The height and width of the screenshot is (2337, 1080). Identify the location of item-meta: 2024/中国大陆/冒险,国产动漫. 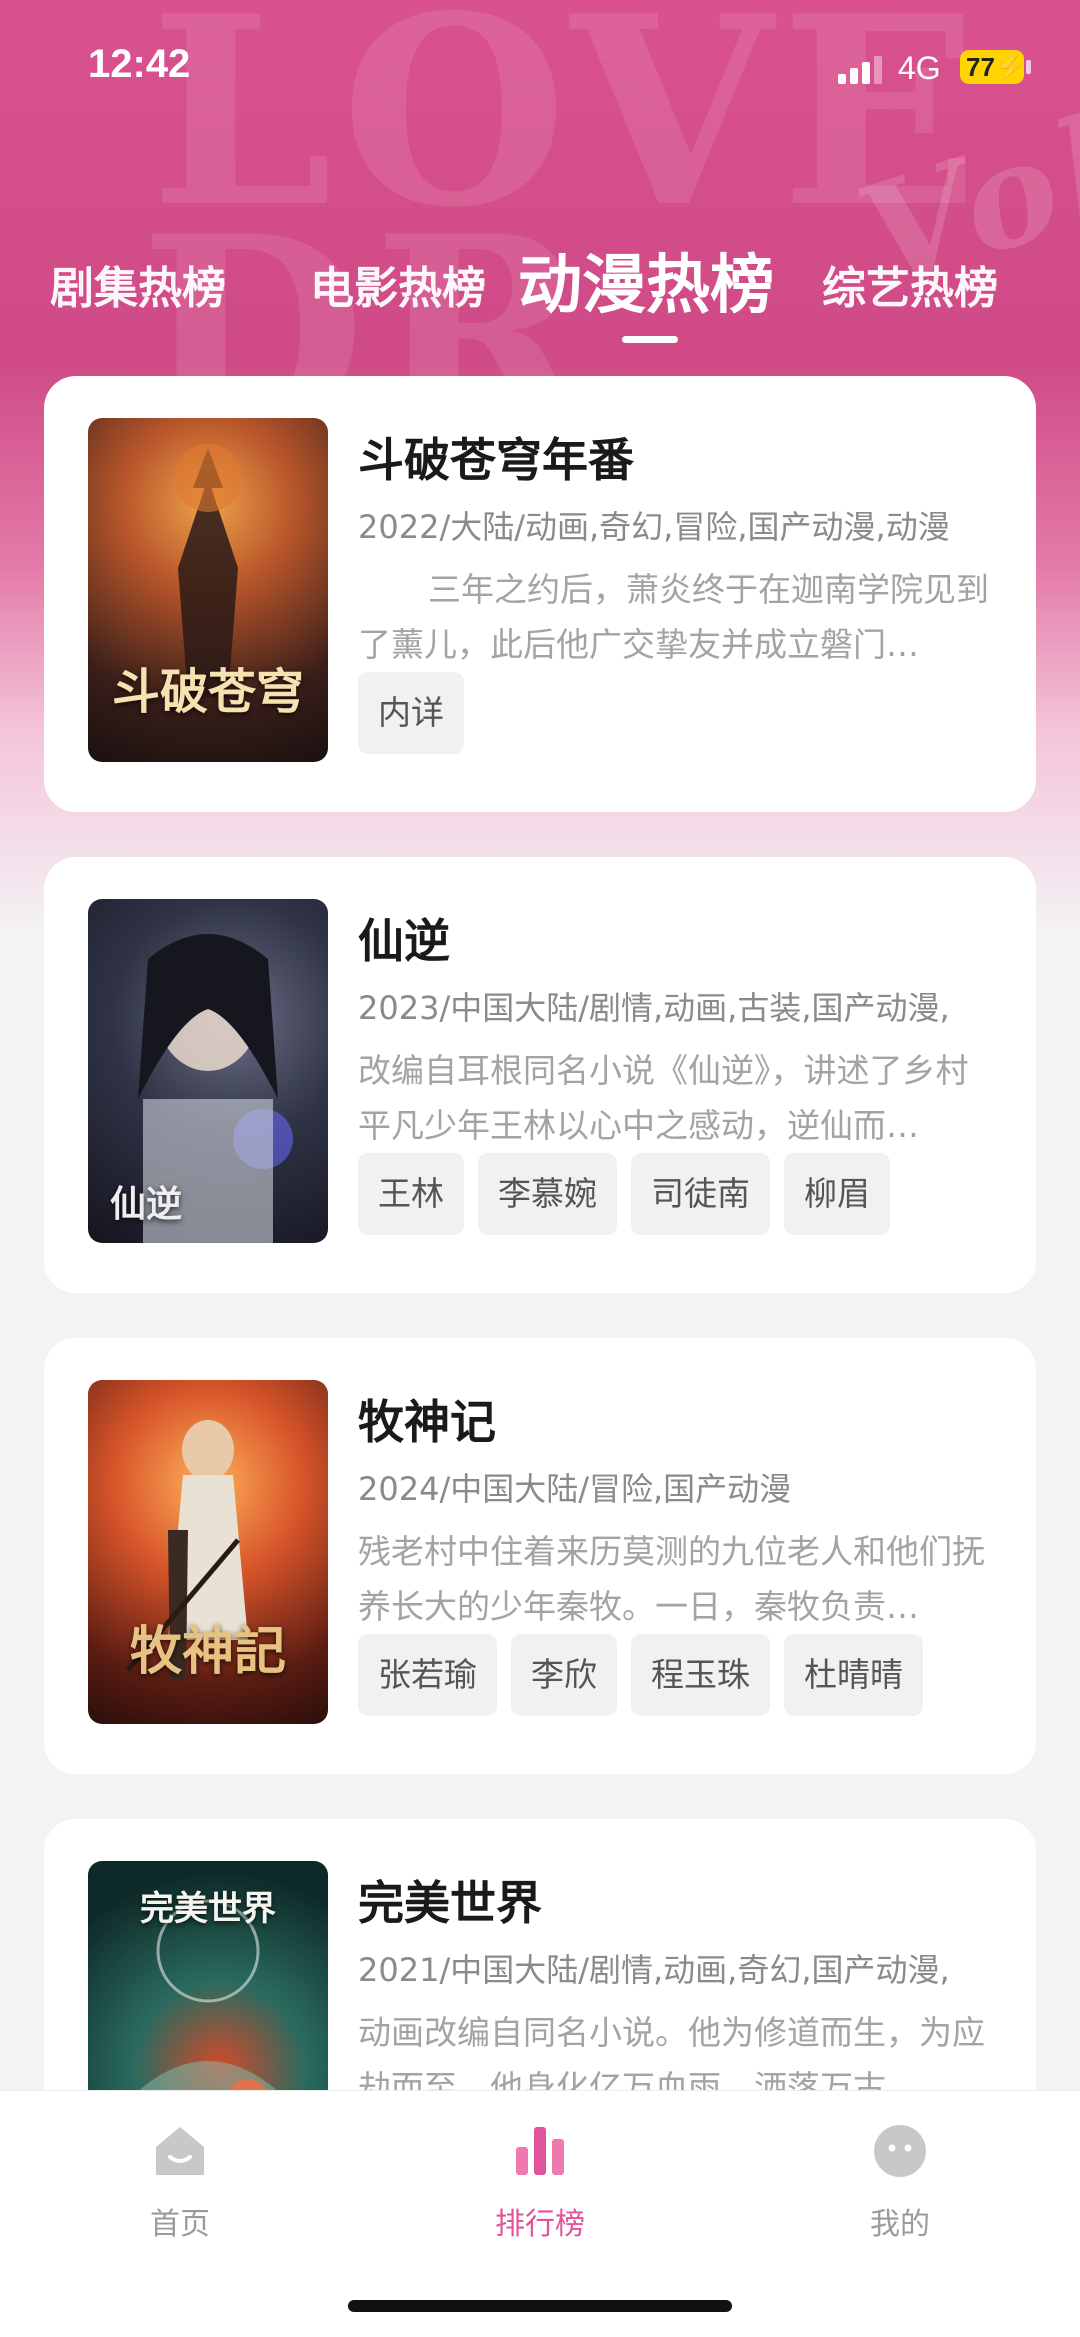
(575, 1489).